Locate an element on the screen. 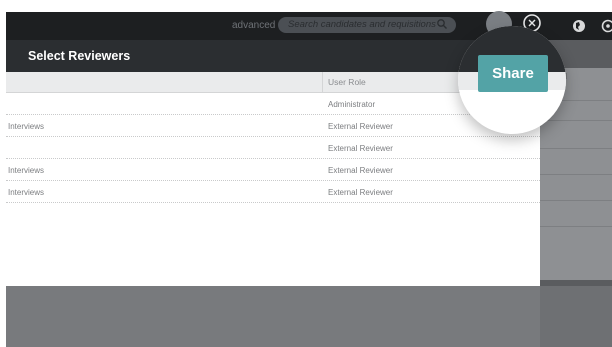 This screenshot has height=347, width=612. column-header-user-role: User Role is located at coordinates (347, 82).